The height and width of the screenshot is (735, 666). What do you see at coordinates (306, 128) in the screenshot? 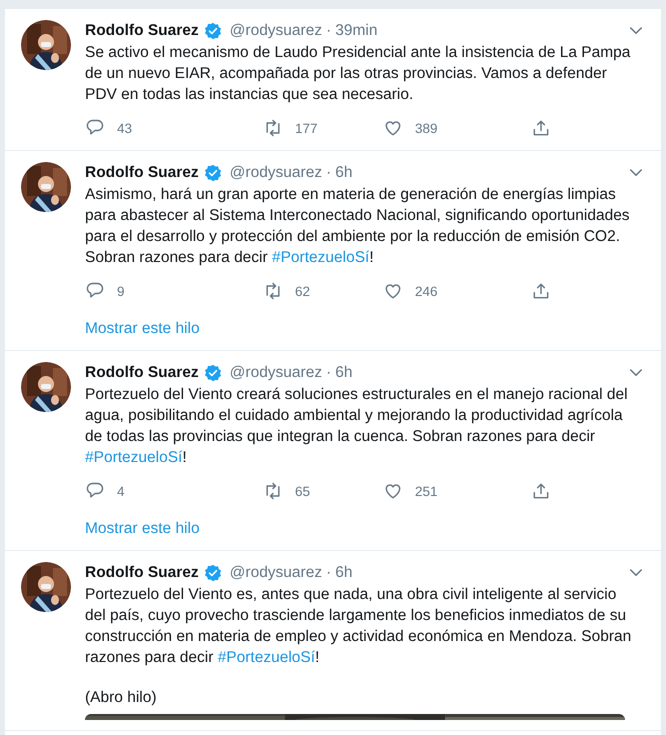
I see `retweet-count: 177` at bounding box center [306, 128].